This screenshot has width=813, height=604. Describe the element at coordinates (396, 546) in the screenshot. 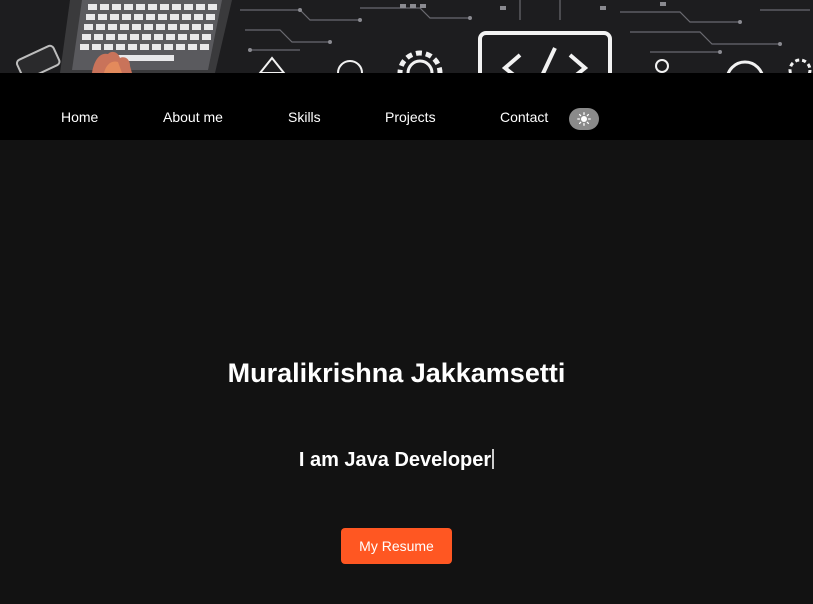

I see `my-resume-button: My Resume` at that location.